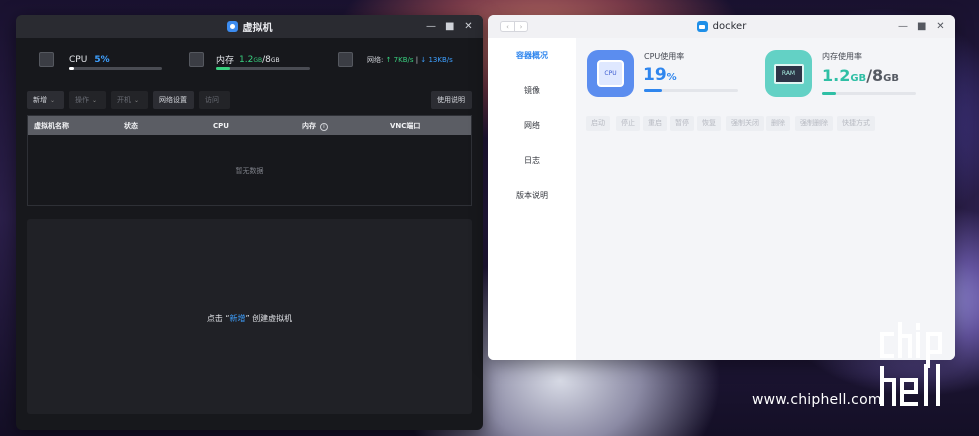 This screenshot has height=436, width=979. I want to click on docker-titlebar: ‹ › docker — ■ ✕, so click(721, 26).